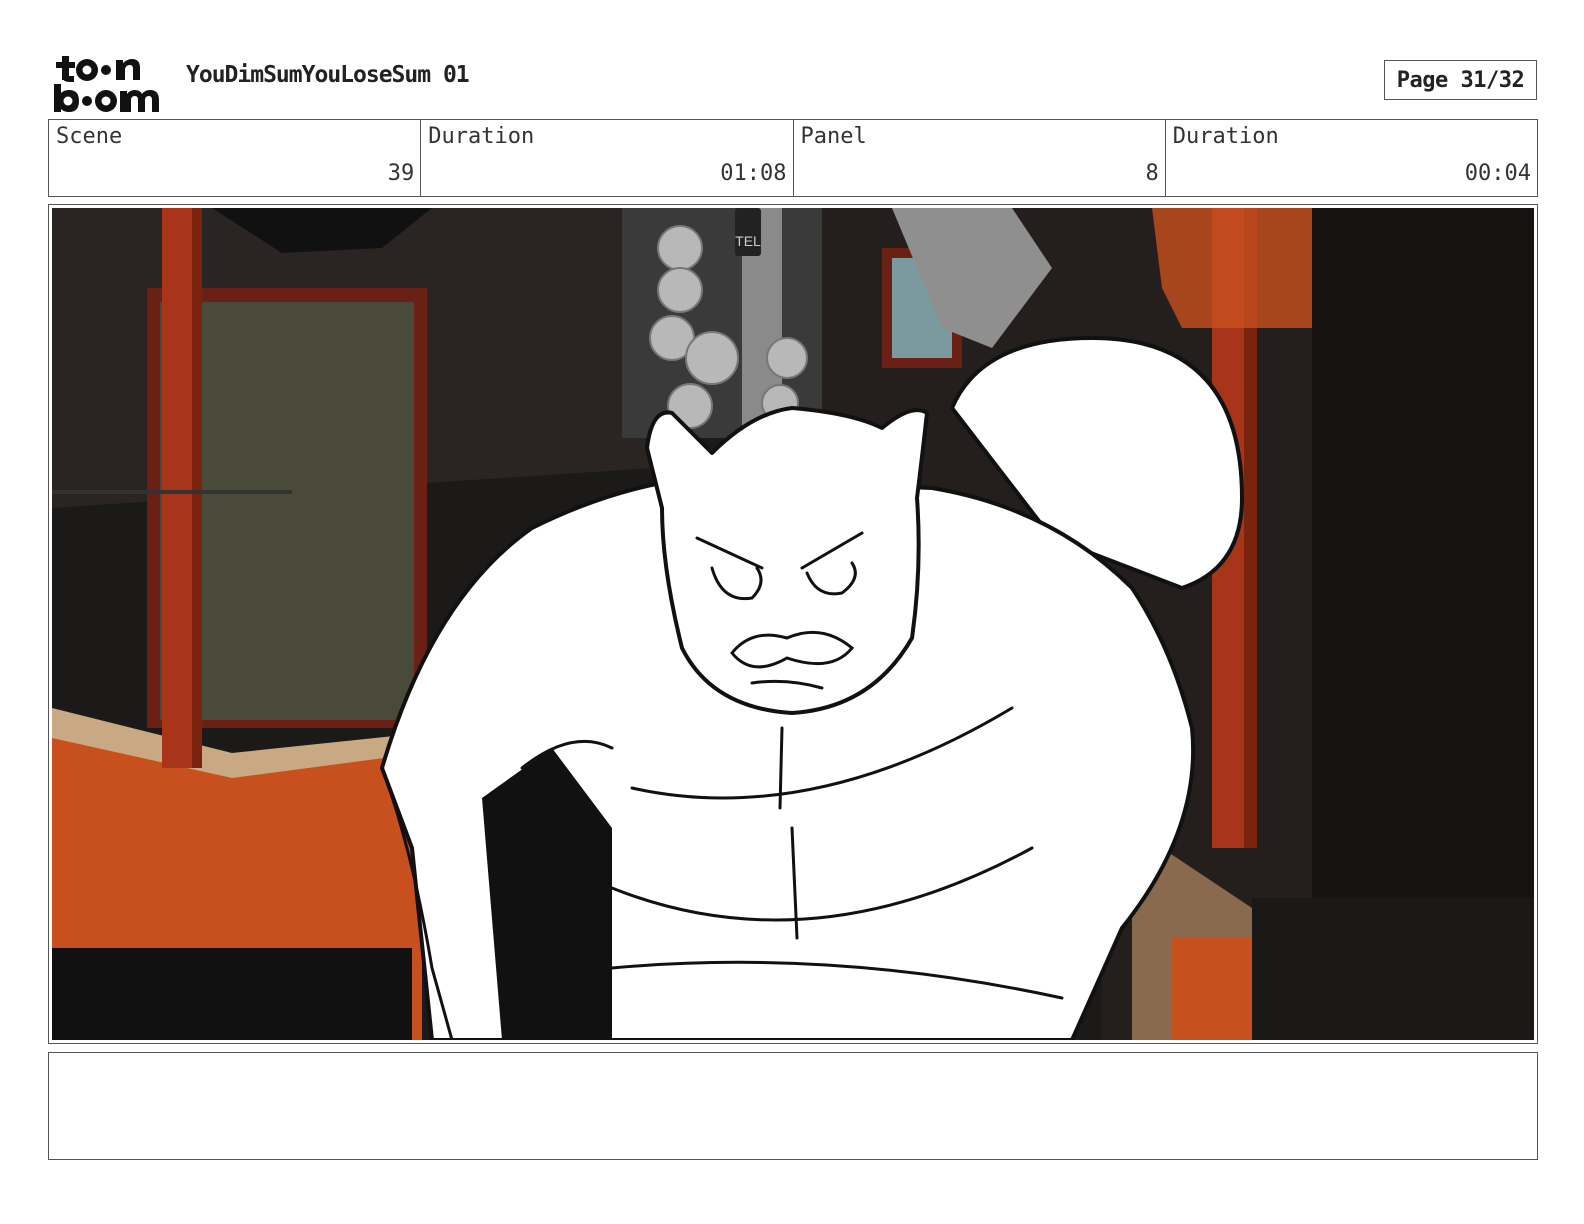  What do you see at coordinates (235, 158) in the screenshot?
I see `scene-cell: Scene 39` at bounding box center [235, 158].